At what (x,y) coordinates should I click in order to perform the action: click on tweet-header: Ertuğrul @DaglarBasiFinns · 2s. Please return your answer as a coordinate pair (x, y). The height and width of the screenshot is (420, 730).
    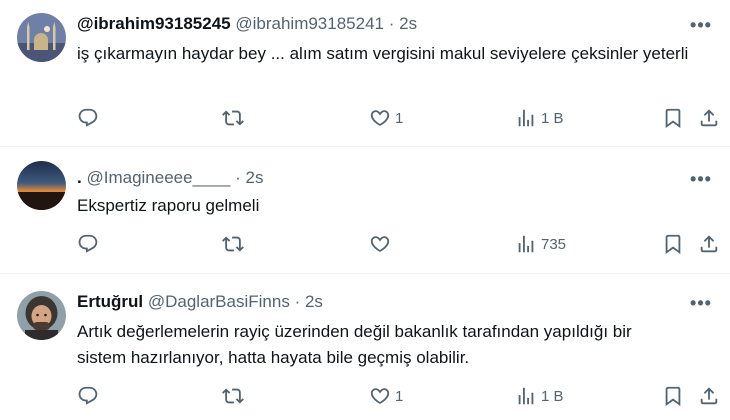
    Looking at the image, I should click on (200, 302).